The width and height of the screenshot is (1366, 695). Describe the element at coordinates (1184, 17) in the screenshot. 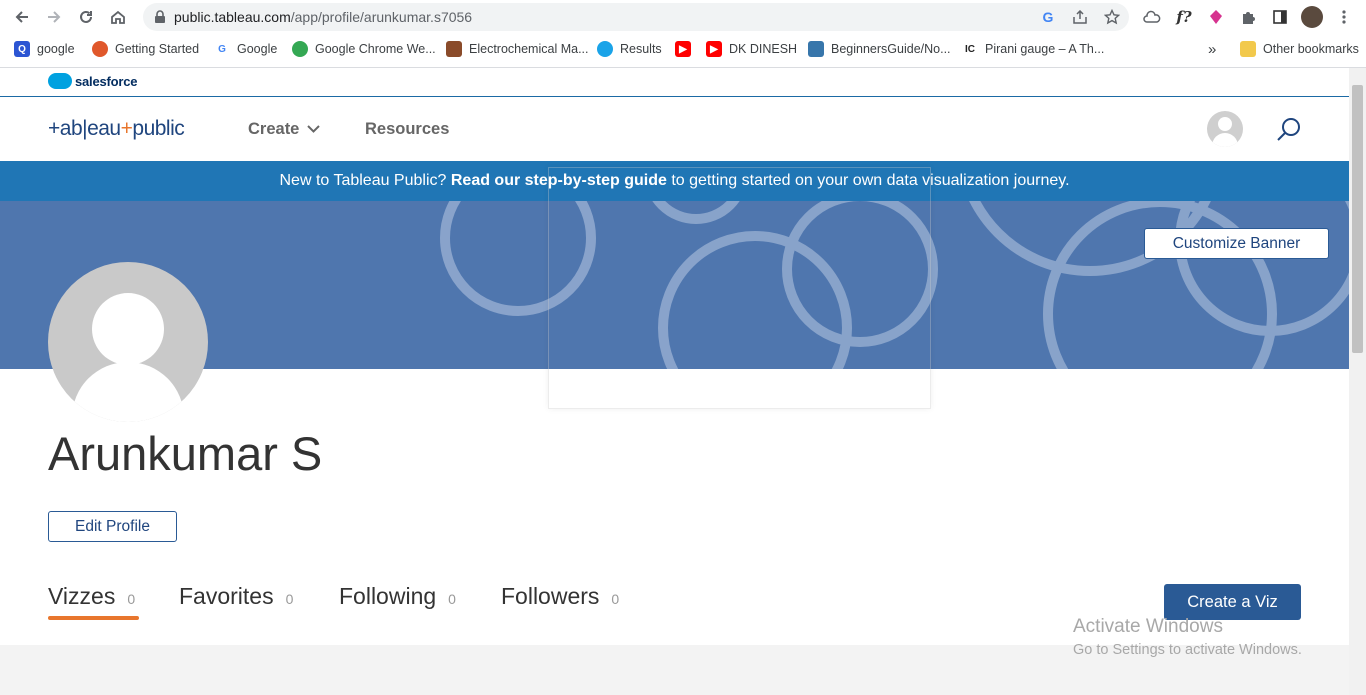

I see `formula-extension-icon: f?` at that location.